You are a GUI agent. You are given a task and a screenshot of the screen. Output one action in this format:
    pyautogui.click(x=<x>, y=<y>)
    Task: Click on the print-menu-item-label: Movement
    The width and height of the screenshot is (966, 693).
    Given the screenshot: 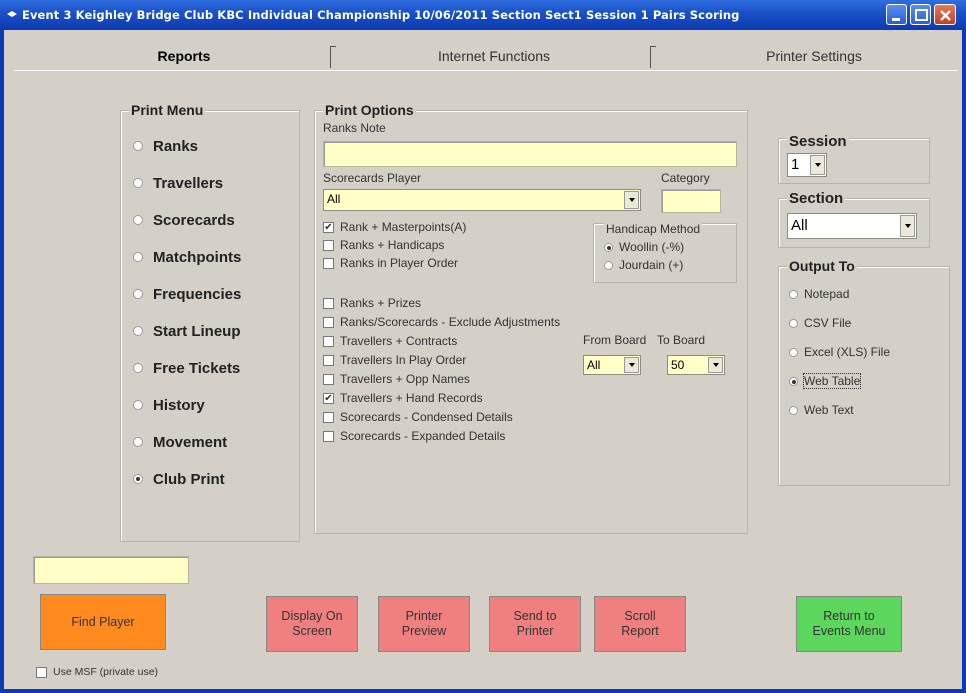 What is the action you would take?
    pyautogui.click(x=190, y=442)
    